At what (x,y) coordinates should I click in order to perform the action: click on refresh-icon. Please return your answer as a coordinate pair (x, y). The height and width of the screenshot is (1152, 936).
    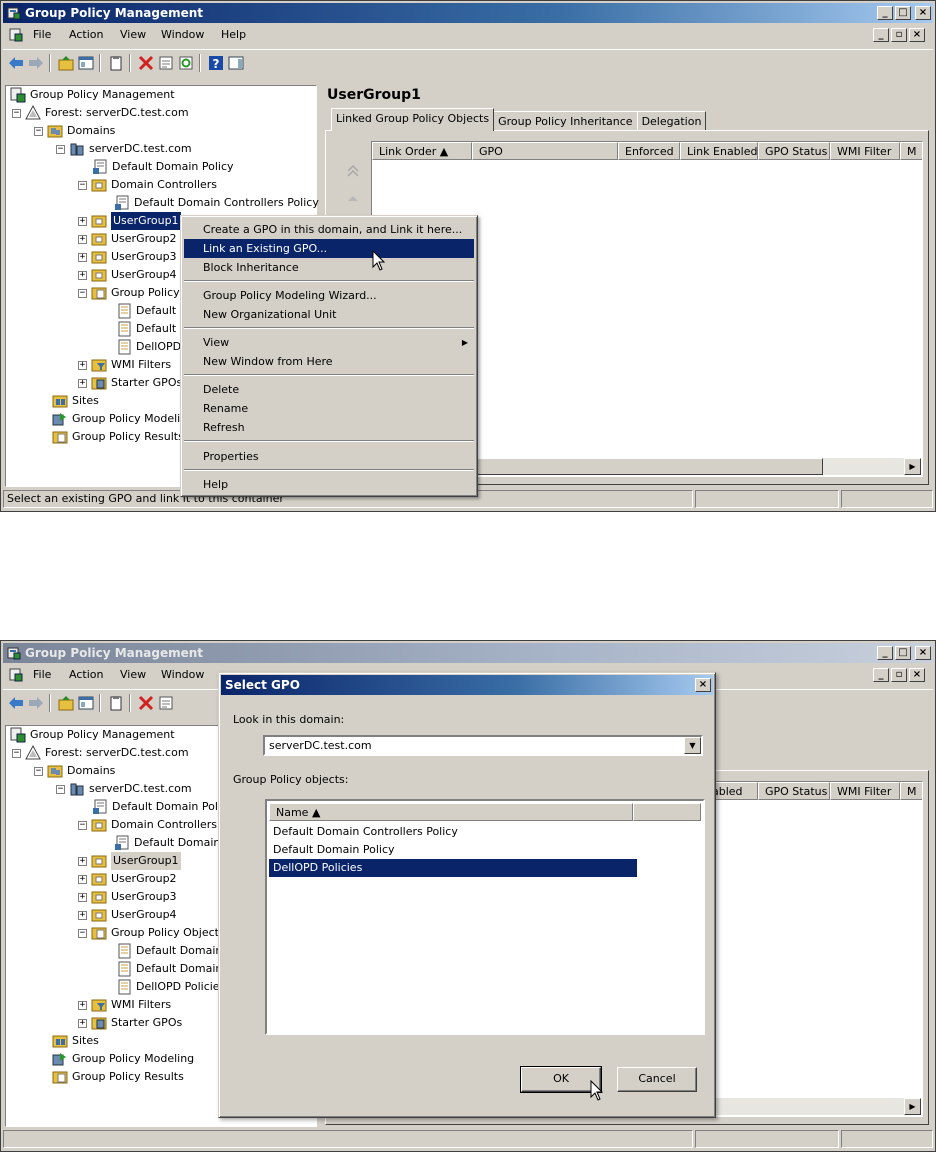
    Looking at the image, I should click on (186, 63).